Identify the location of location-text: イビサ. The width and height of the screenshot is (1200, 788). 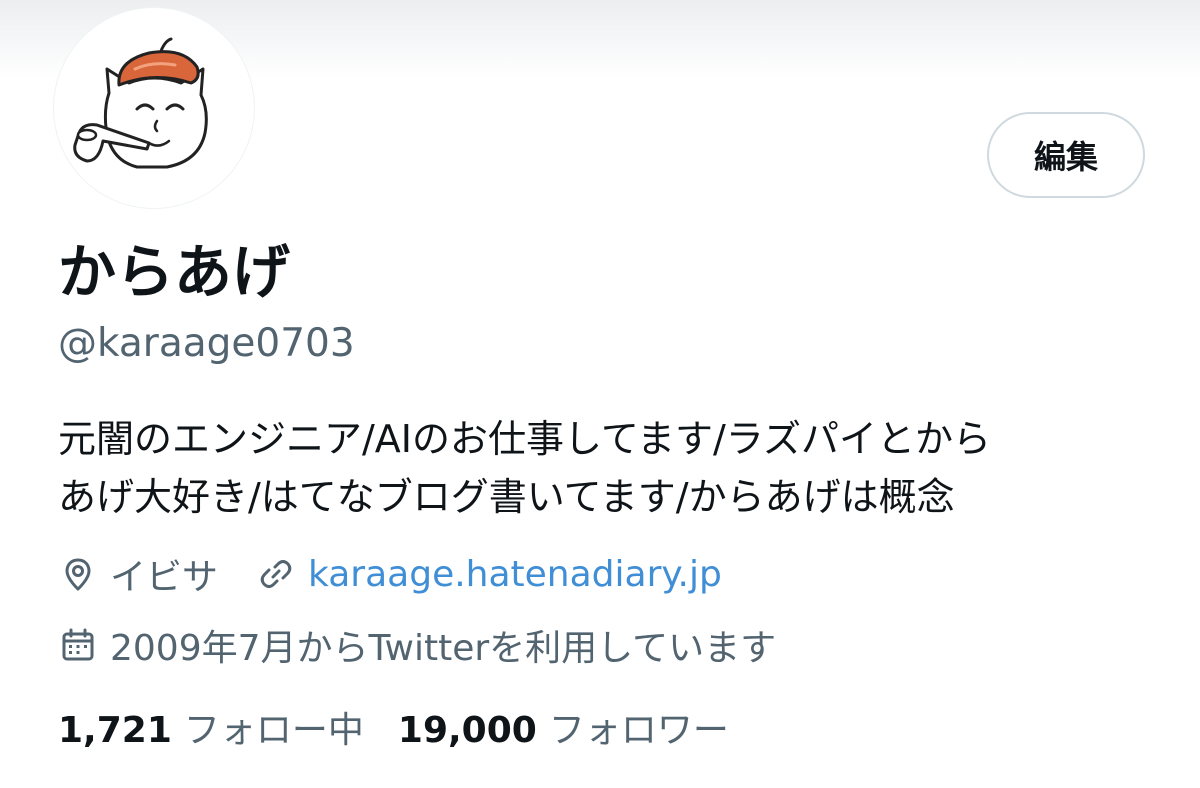
(164, 577).